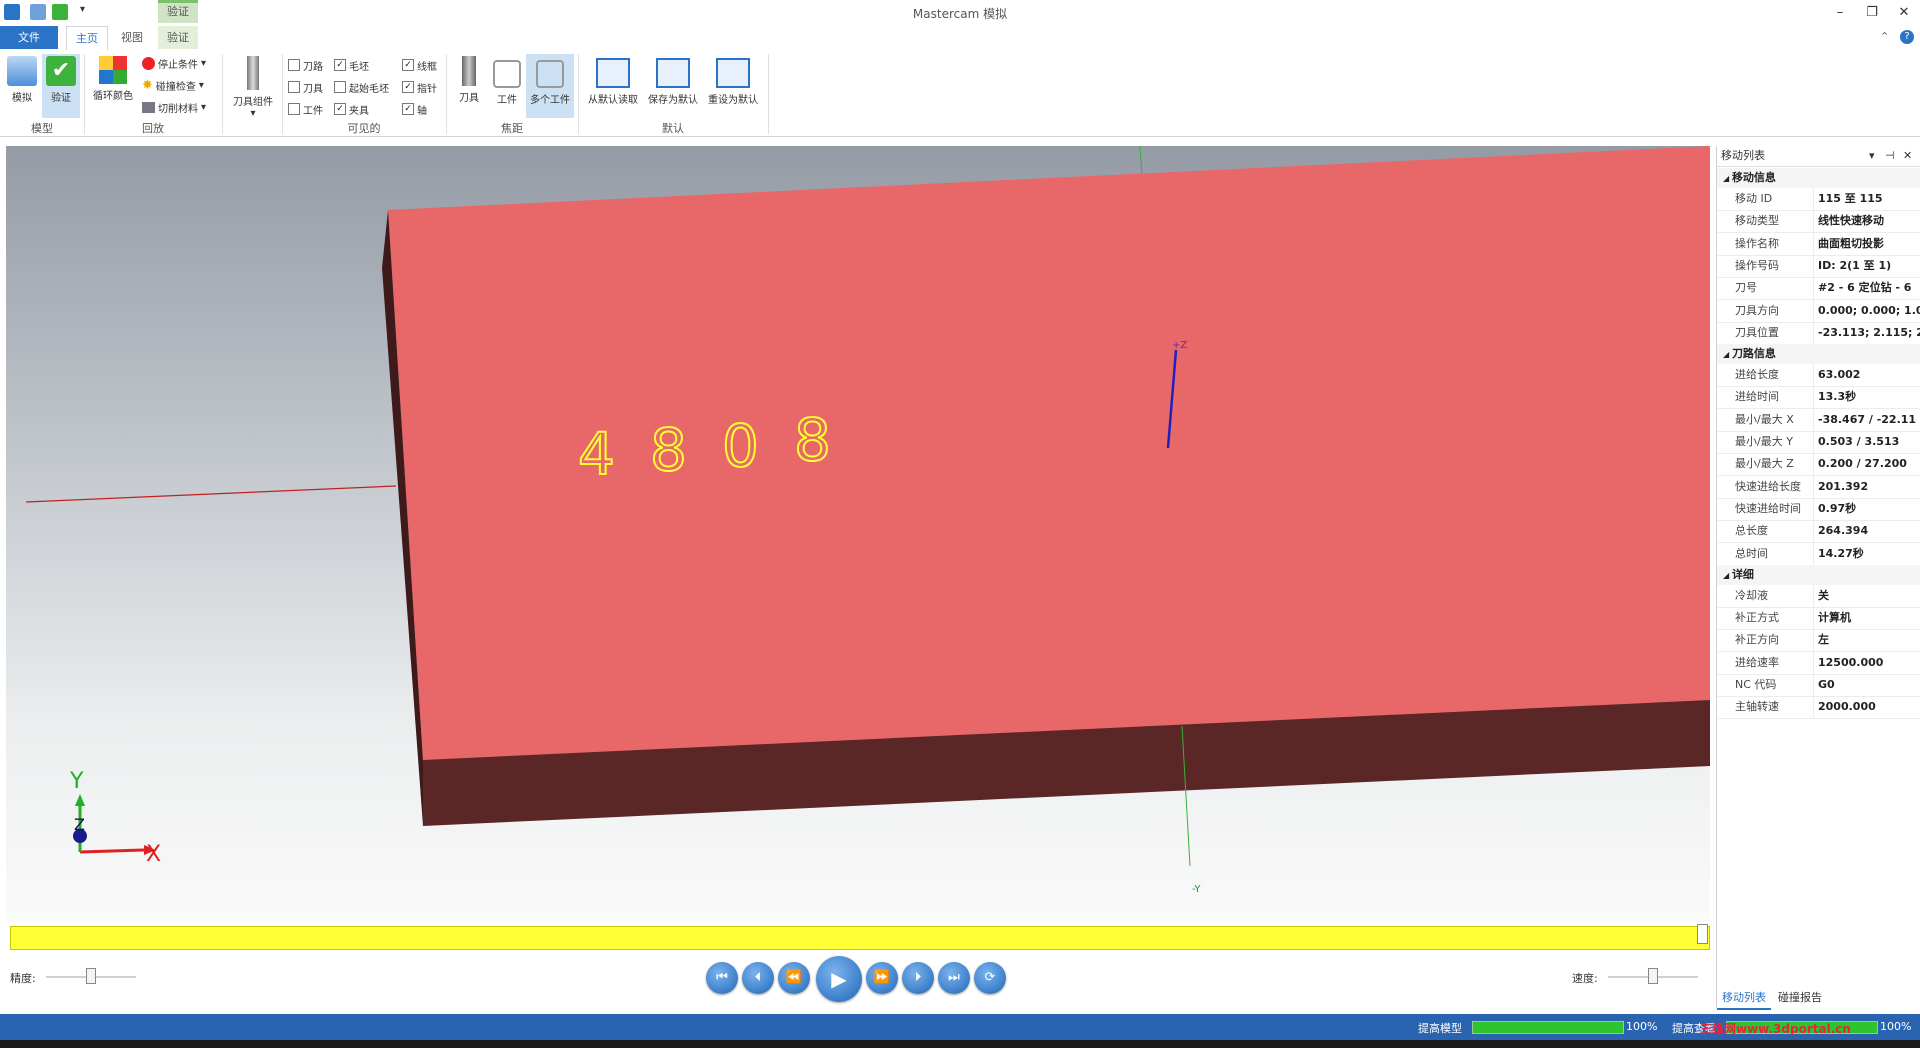 The width and height of the screenshot is (1920, 1048). What do you see at coordinates (1904, 13) in the screenshot?
I see `close-icon: ✕` at bounding box center [1904, 13].